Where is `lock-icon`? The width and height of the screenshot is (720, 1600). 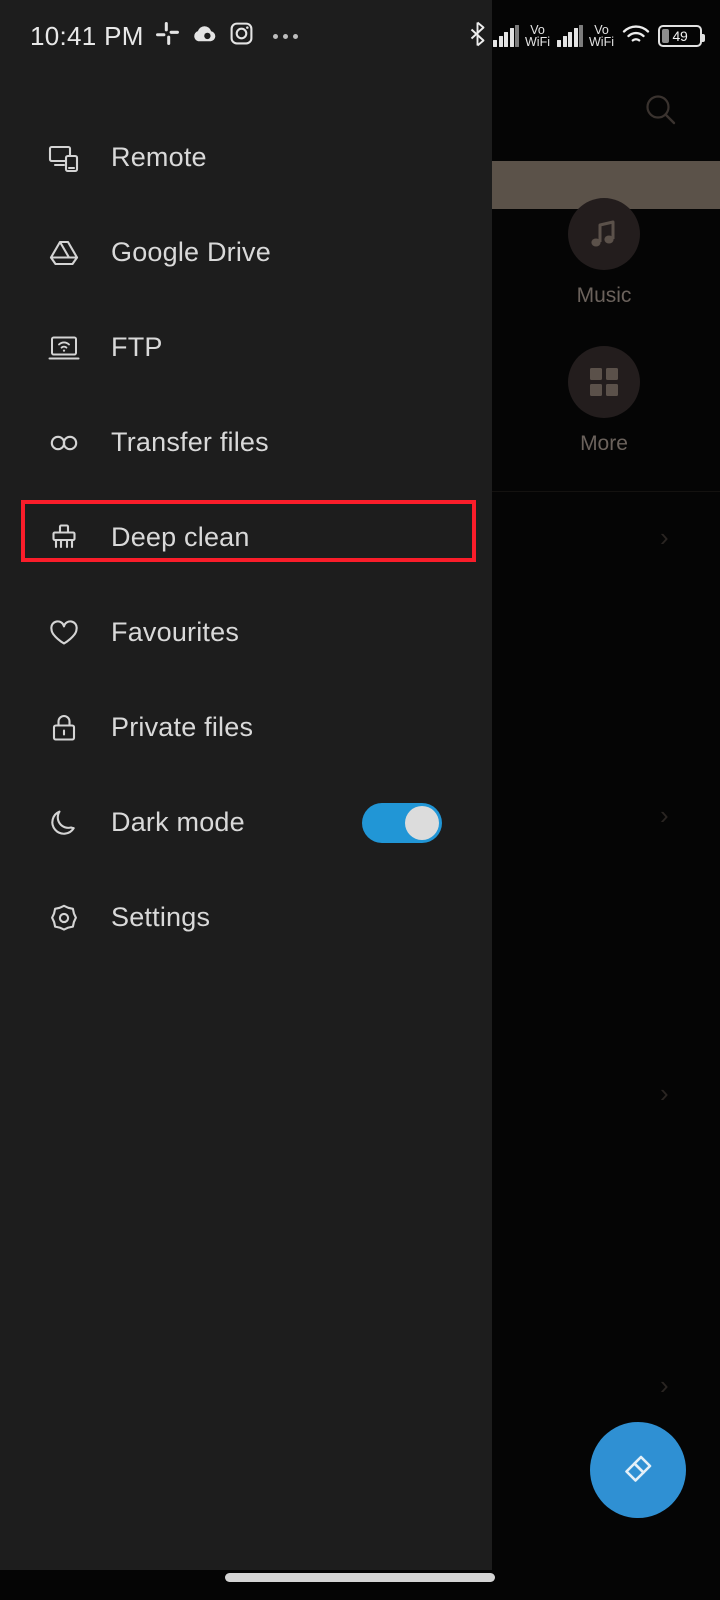 lock-icon is located at coordinates (64, 728).